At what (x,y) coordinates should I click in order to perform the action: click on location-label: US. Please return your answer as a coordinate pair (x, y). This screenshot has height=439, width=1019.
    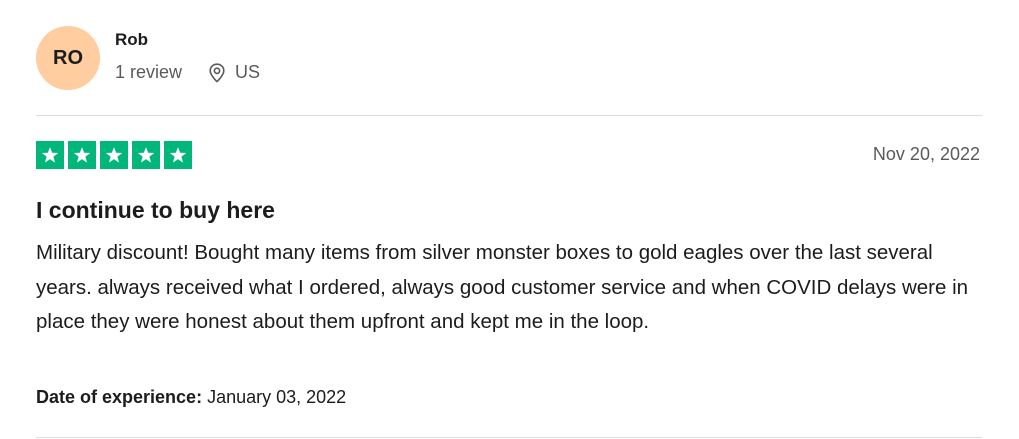
    Looking at the image, I should click on (248, 72).